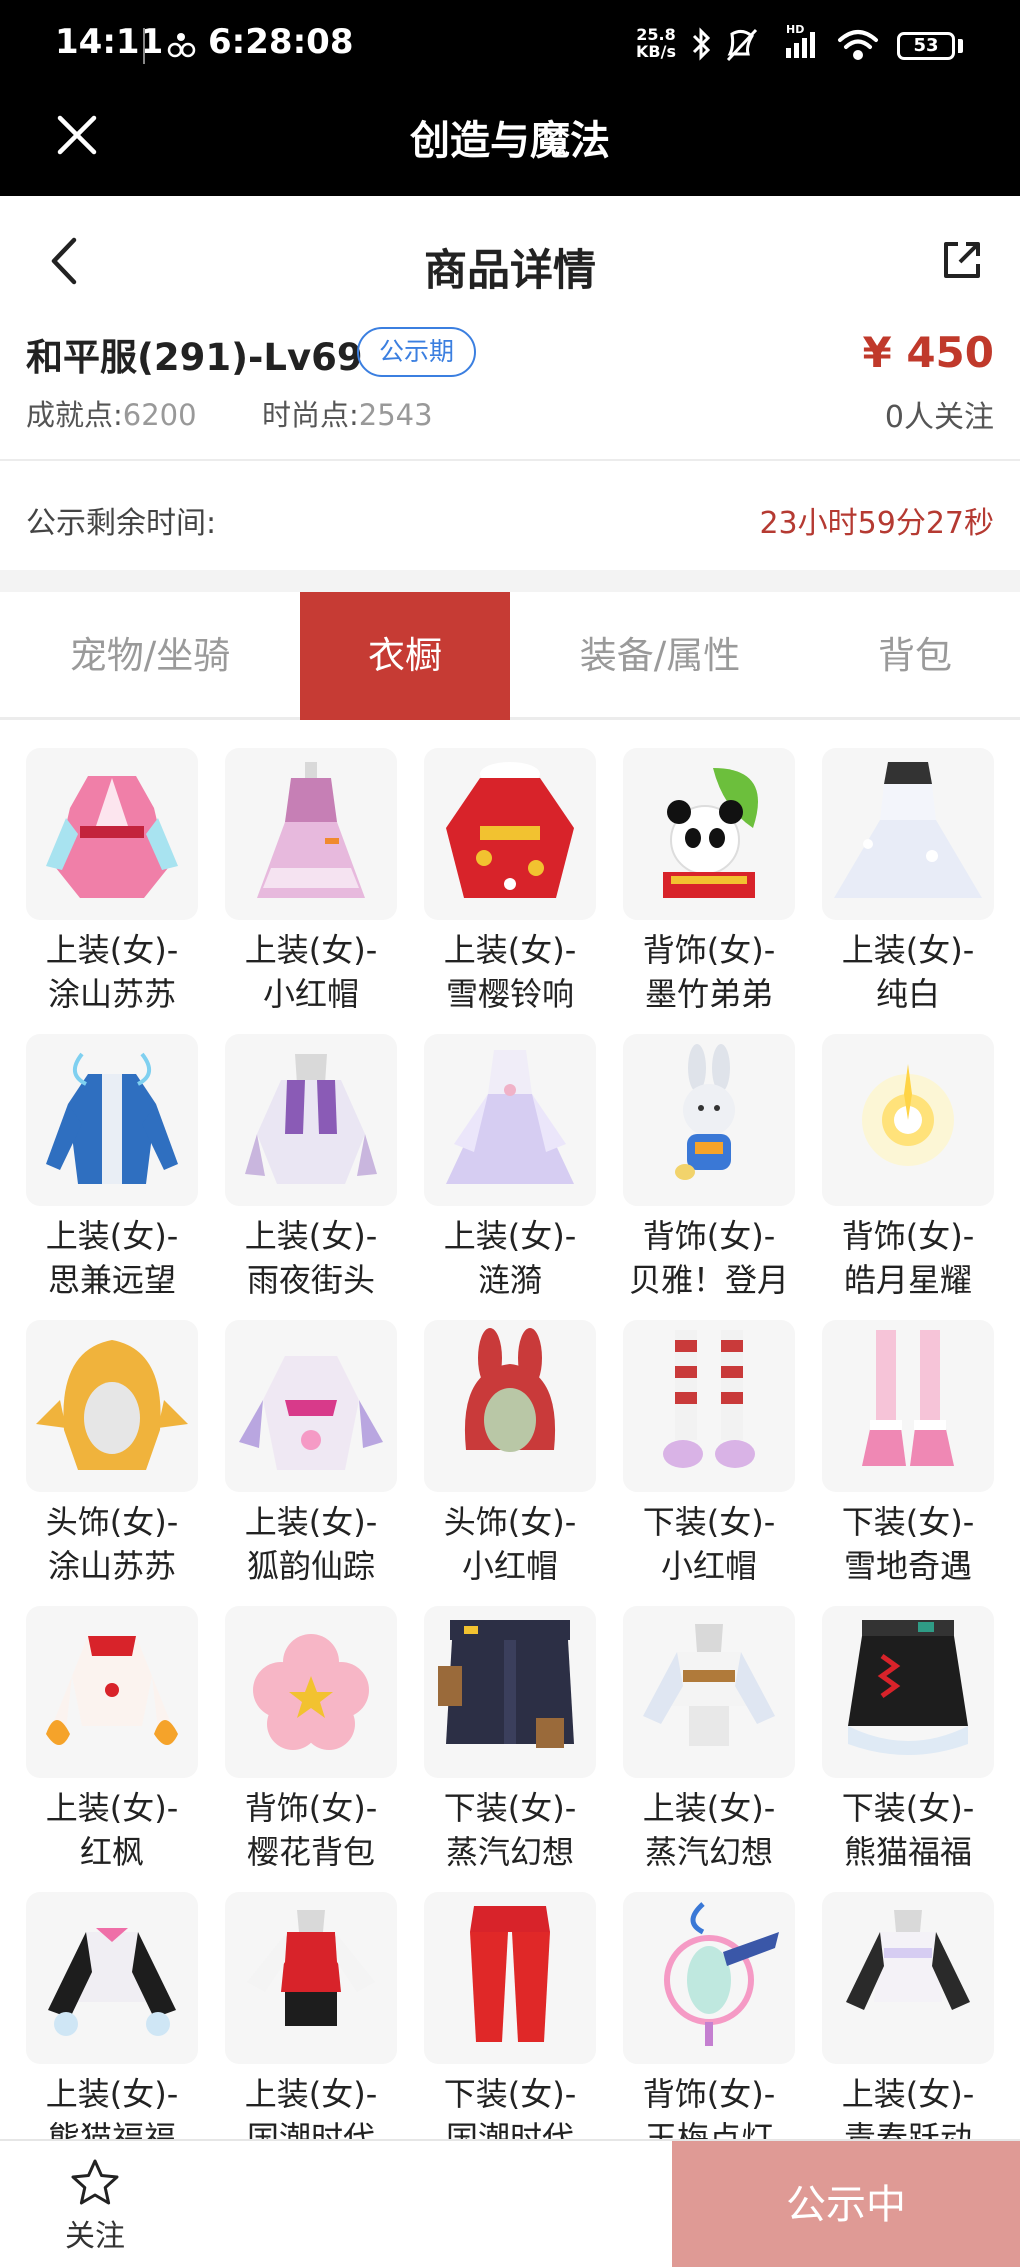  I want to click on wardrobe-item: 上装(女)- 蒸汽幻想, so click(709, 1746).